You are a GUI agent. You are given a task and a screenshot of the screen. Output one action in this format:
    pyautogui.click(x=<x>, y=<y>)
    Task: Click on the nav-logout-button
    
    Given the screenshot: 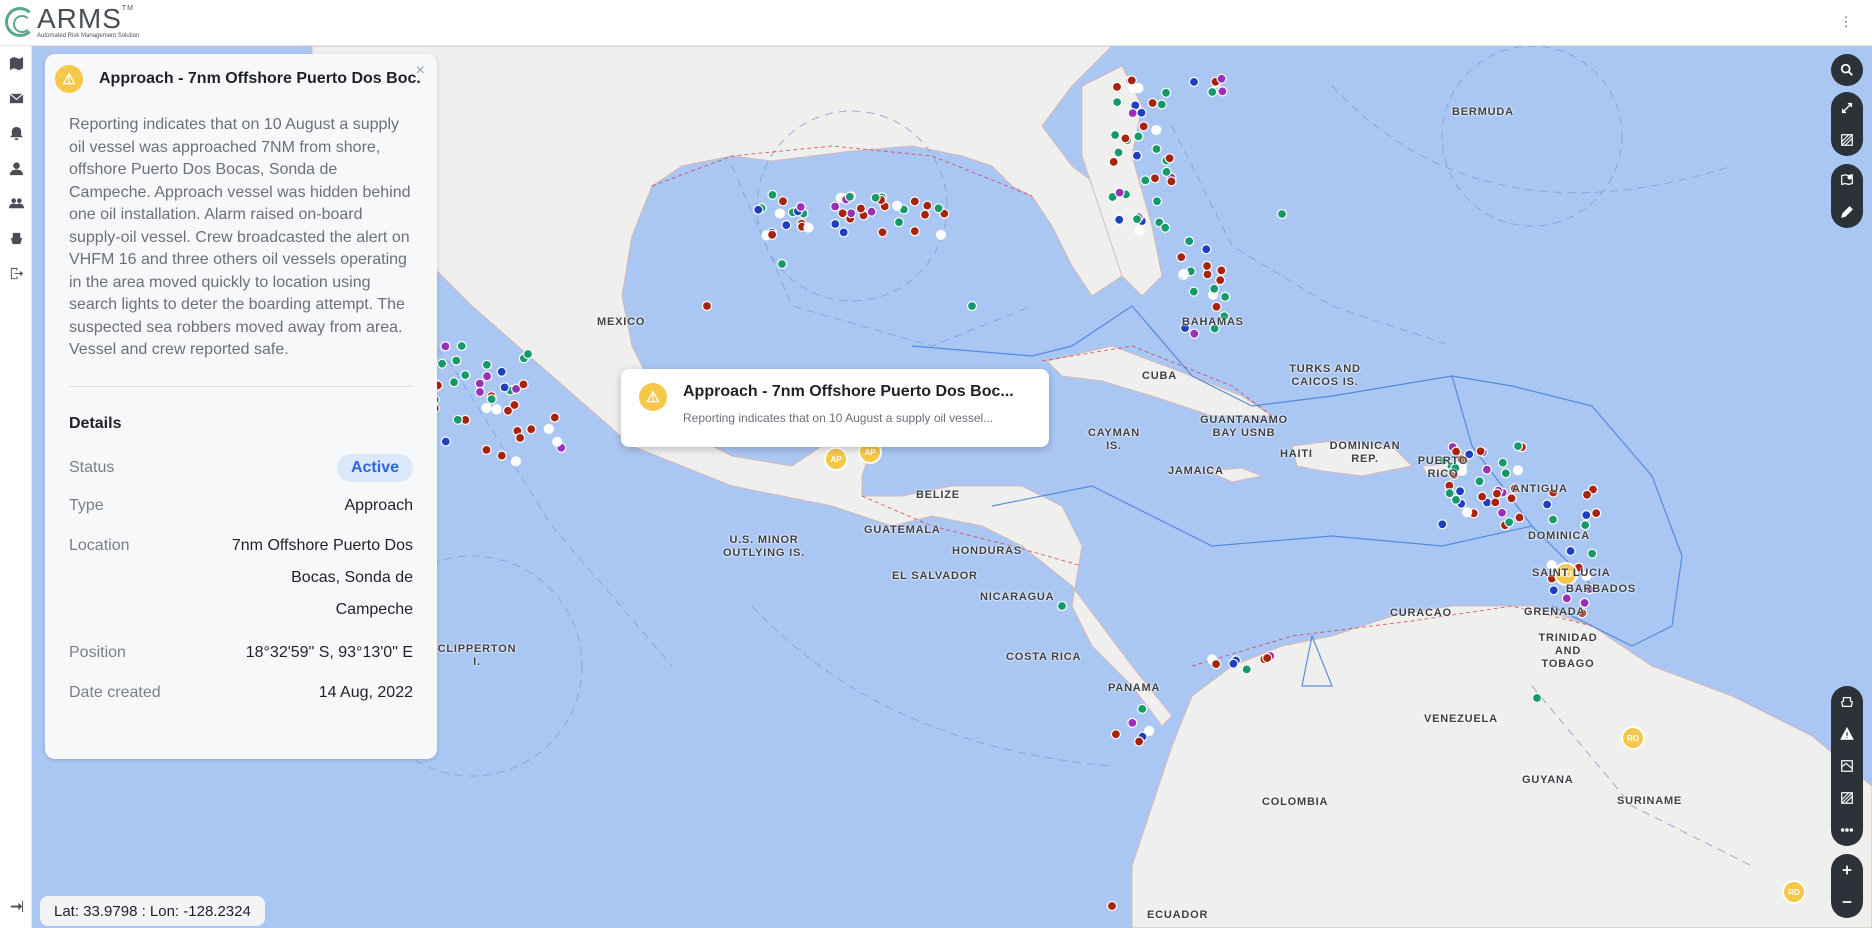 What is the action you would take?
    pyautogui.click(x=16, y=273)
    